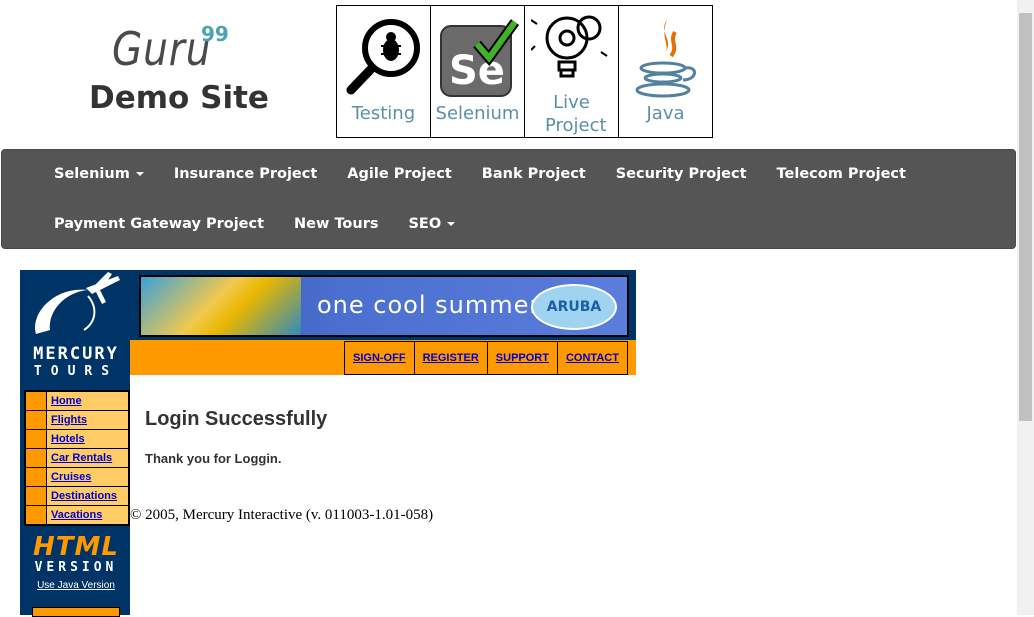  Describe the element at coordinates (425, 224) in the screenshot. I see `nav-label: SEO` at that location.